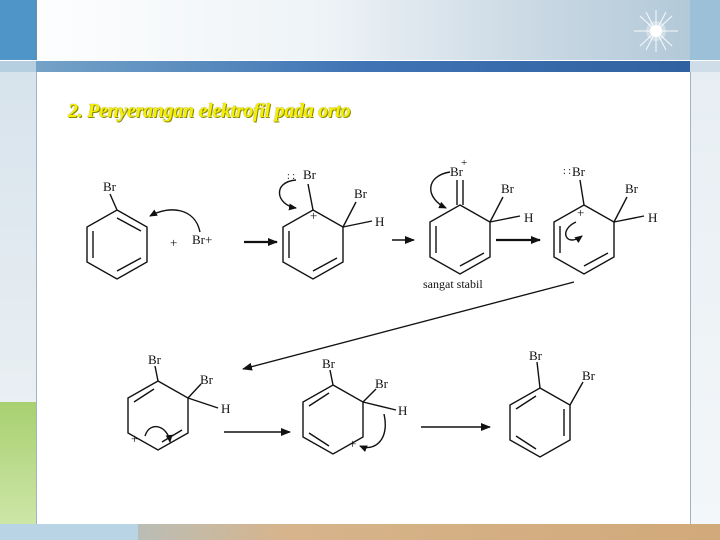 This screenshot has width=720, height=540. I want to click on curved-arrow-attack, so click(175, 221).